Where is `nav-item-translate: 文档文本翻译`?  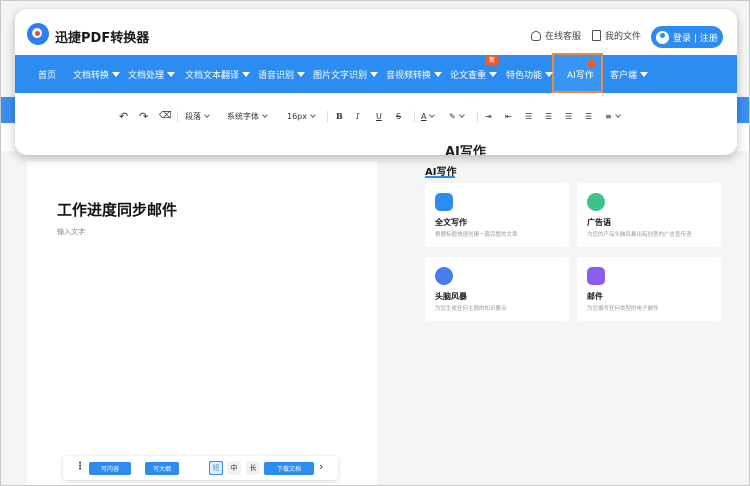
nav-item-translate: 文档文本翻译 is located at coordinates (218, 74).